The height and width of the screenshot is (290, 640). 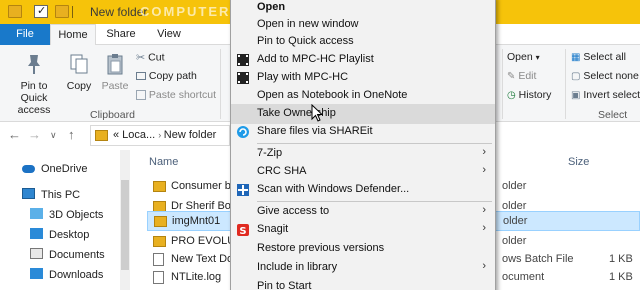 I want to click on copy-button: Copy, so click(x=79, y=72).